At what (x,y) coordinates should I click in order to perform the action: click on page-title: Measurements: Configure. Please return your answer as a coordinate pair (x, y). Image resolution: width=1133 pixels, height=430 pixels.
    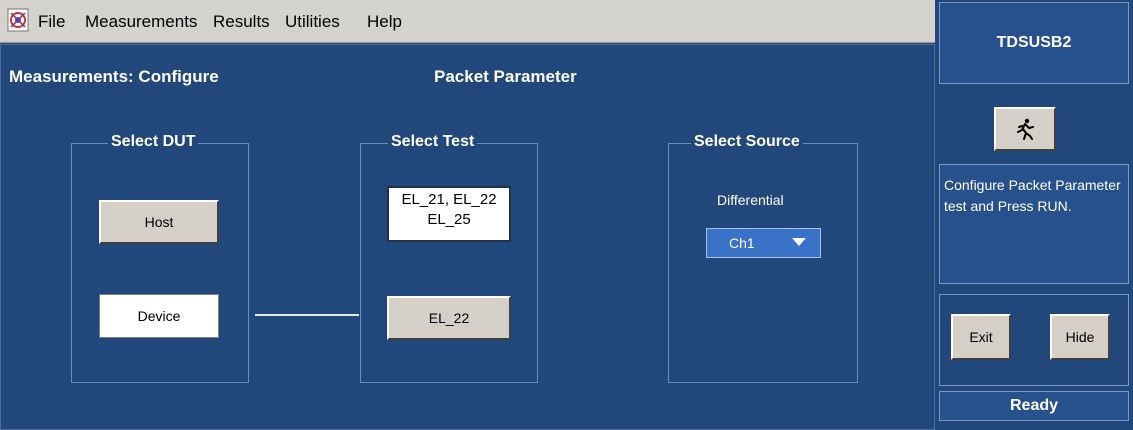
    Looking at the image, I should click on (114, 76).